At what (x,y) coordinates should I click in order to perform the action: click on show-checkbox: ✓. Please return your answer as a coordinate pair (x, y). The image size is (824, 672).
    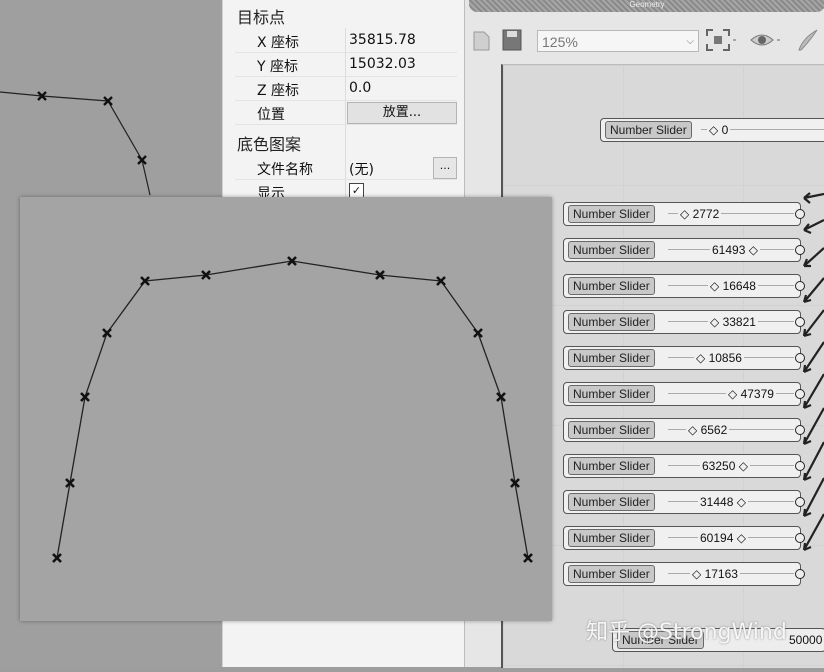
    Looking at the image, I should click on (356, 190).